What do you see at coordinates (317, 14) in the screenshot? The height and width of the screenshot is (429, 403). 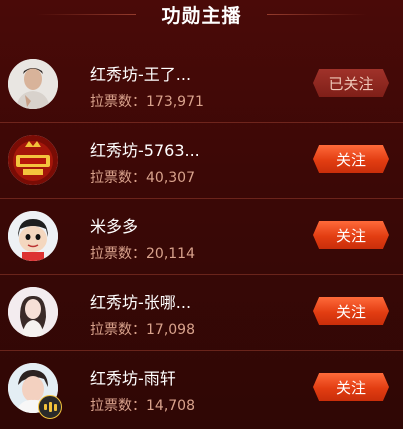 I see `header-divider-right` at bounding box center [317, 14].